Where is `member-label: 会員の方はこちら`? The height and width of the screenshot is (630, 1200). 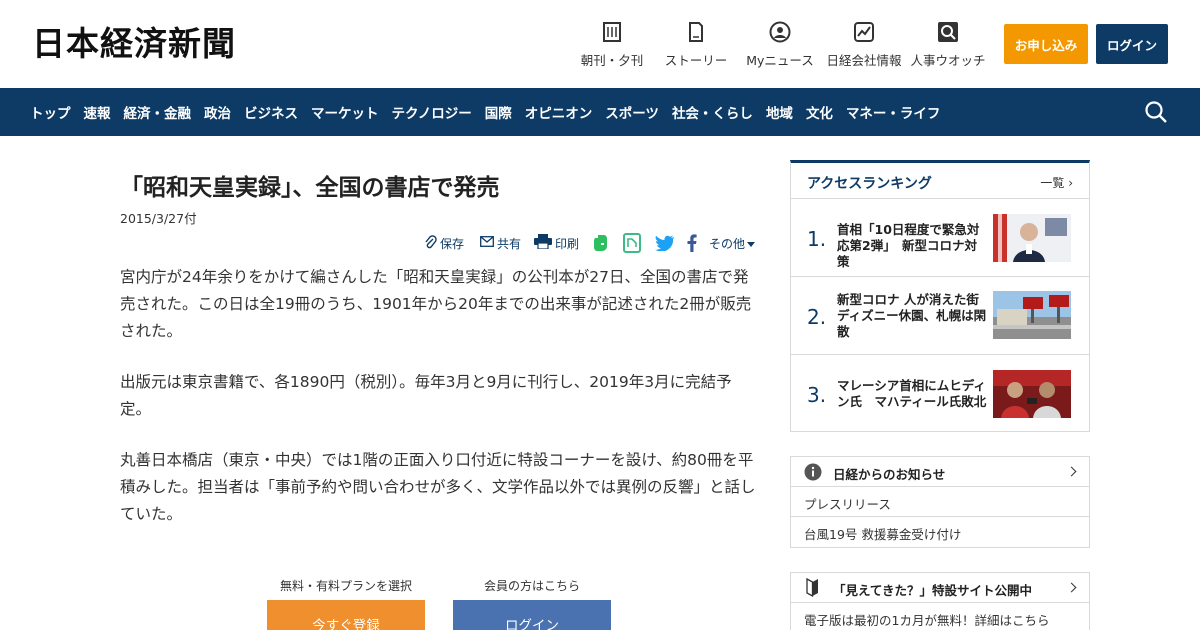
member-label: 会員の方はこちら is located at coordinates (532, 586).